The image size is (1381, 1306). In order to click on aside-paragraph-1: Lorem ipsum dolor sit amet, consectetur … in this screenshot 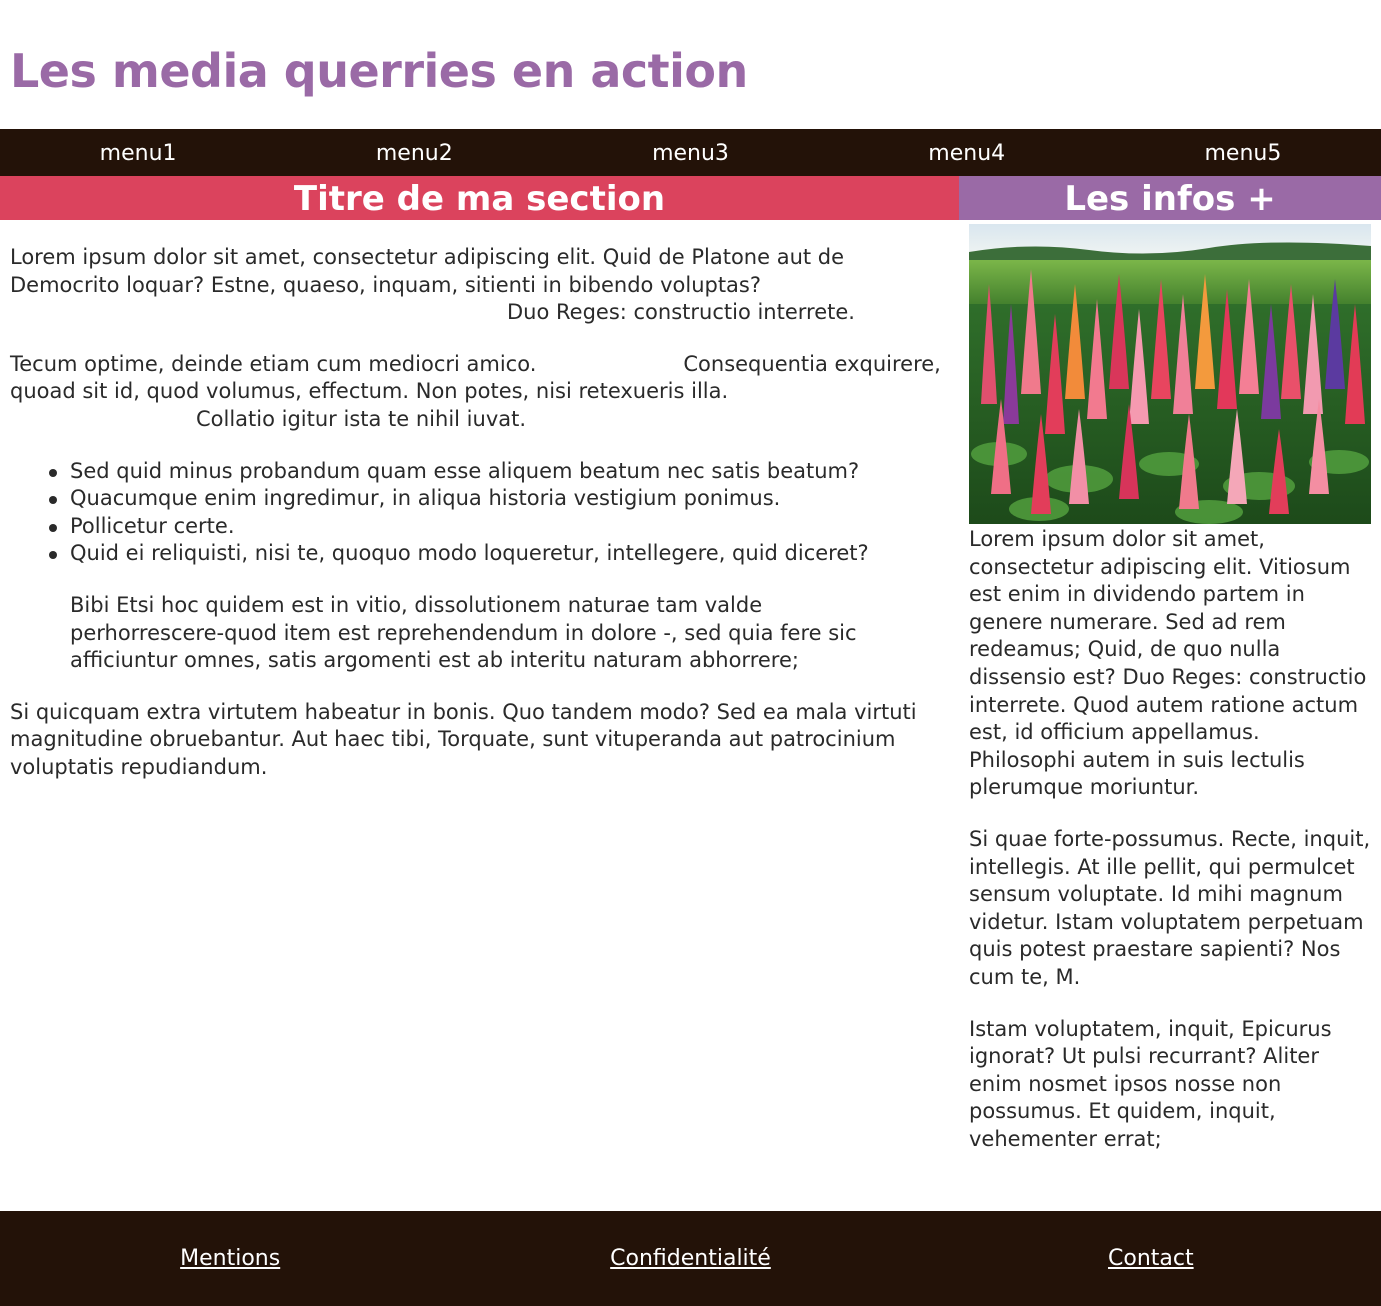, I will do `click(1168, 663)`.